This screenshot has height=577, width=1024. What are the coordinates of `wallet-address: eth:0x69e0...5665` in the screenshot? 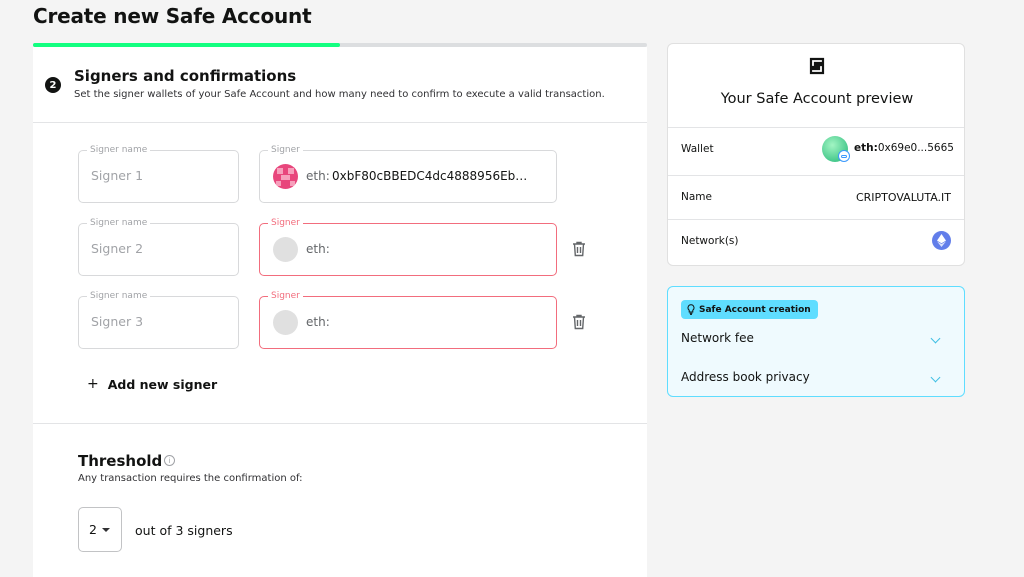 It's located at (904, 148).